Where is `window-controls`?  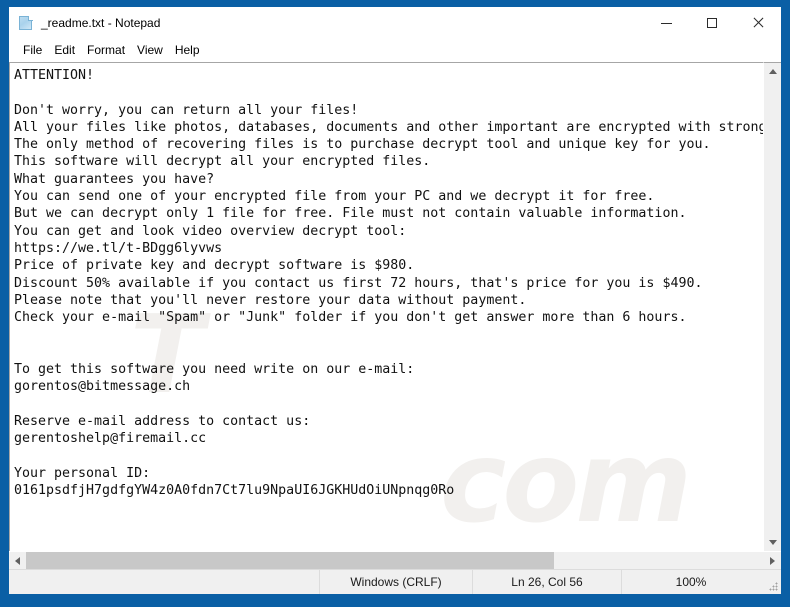 window-controls is located at coordinates (712, 23).